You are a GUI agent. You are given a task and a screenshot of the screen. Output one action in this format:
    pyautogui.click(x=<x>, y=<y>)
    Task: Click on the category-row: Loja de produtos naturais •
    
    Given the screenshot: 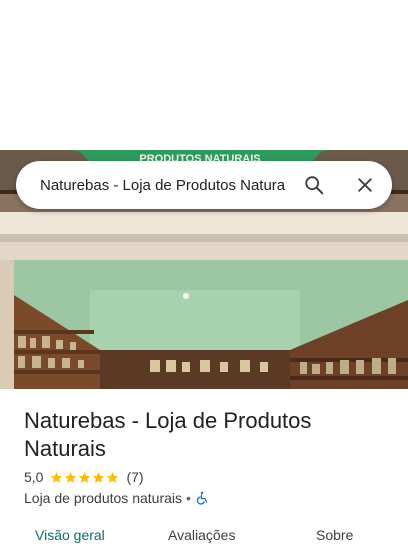 What is the action you would take?
    pyautogui.click(x=116, y=498)
    